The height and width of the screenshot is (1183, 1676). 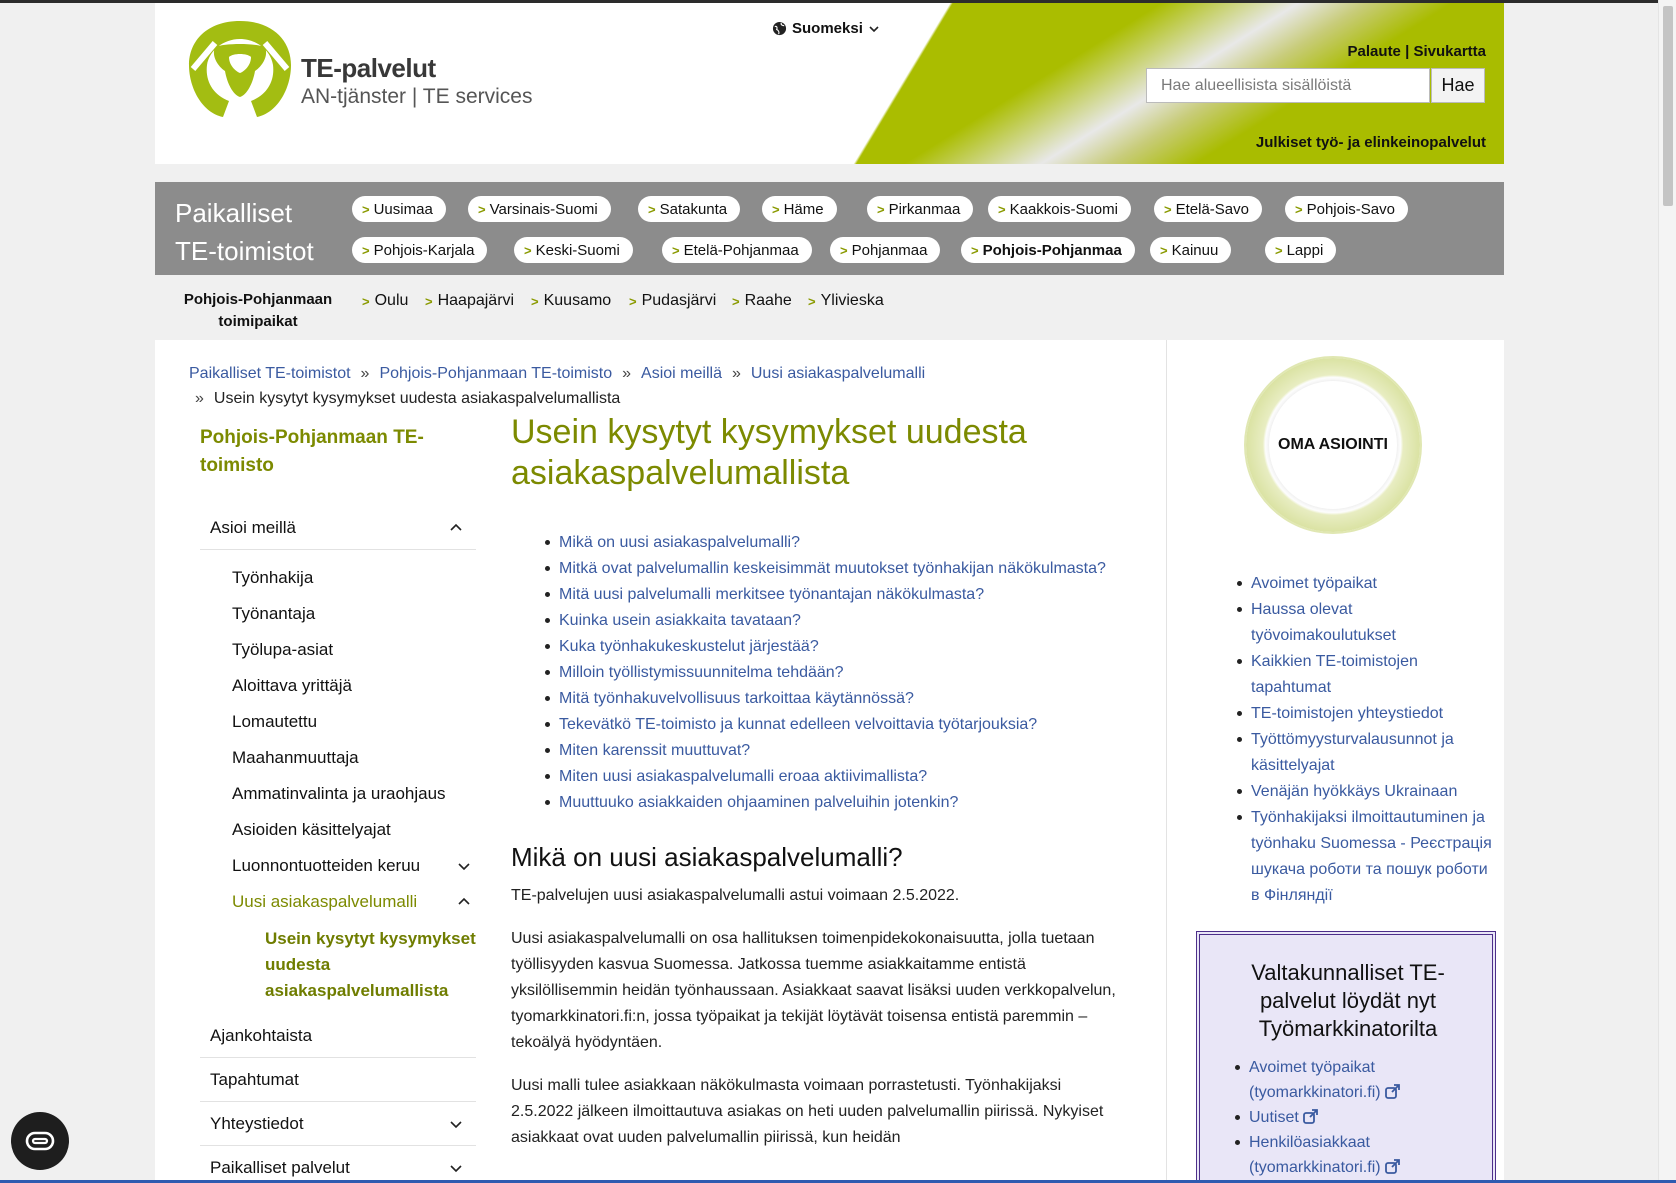 I want to click on region-pill-pohjanmaa: > Pohjanmaa, so click(x=885, y=250).